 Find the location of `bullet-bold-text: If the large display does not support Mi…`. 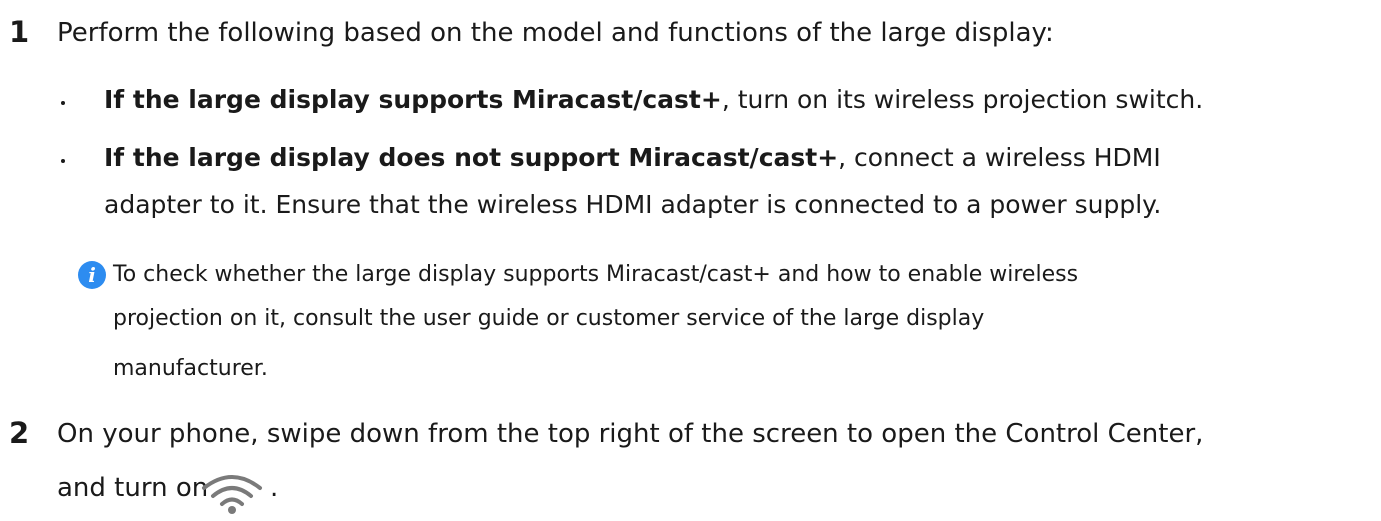

bullet-bold-text: If the large display does not support Mi… is located at coordinates (471, 157).